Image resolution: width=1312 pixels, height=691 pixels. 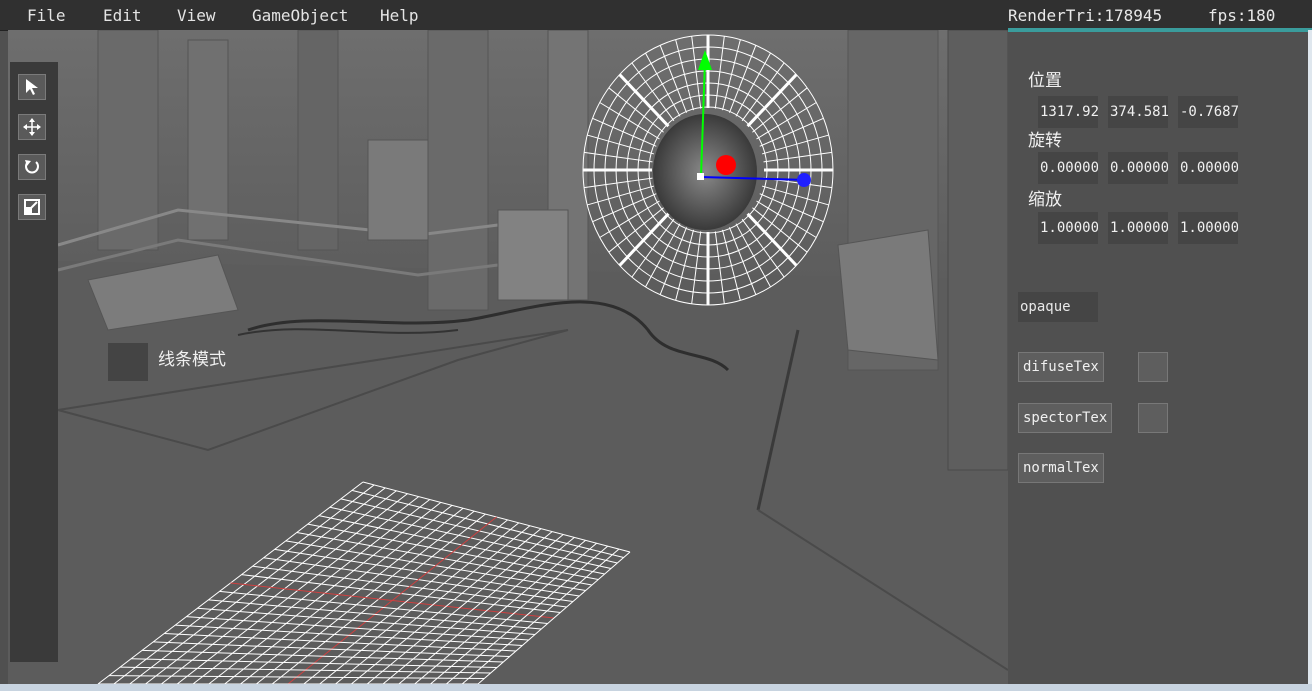 I want to click on specular-texture-slot, so click(x=1153, y=418).